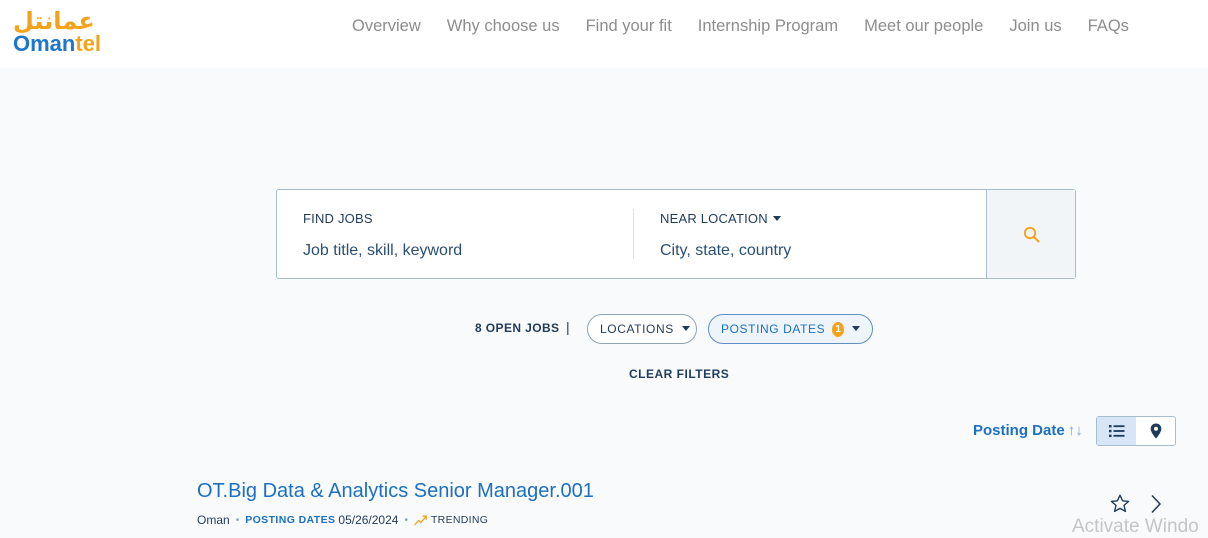 This screenshot has width=1208, height=538. What do you see at coordinates (714, 218) in the screenshot?
I see `near-location-label-text: NEAR LOCATION` at bounding box center [714, 218].